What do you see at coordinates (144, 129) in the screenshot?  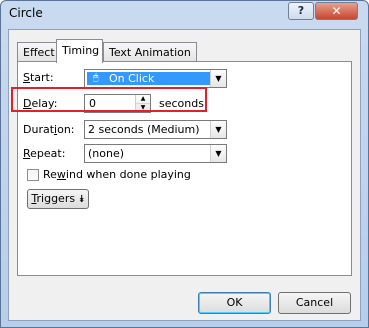 I see `duration-value: 2 seconds (Medium)` at bounding box center [144, 129].